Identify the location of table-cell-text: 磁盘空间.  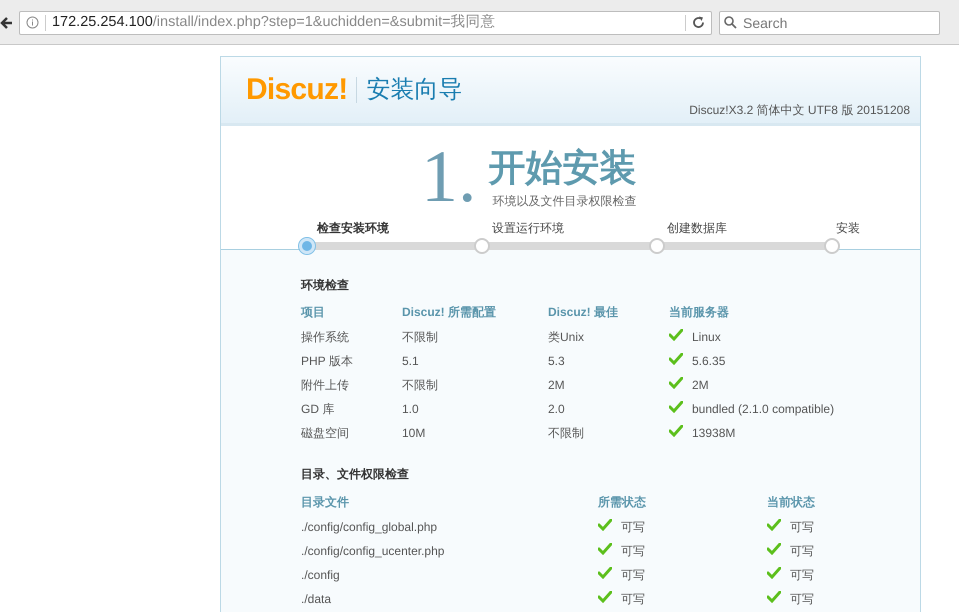
(325, 433).